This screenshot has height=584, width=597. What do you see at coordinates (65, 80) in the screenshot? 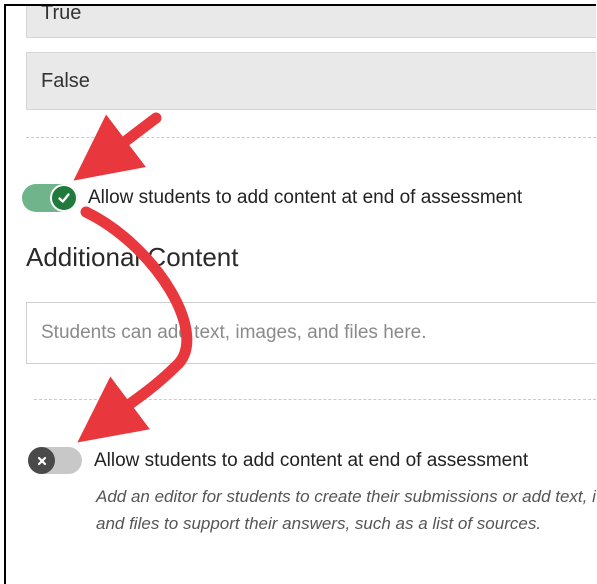
I see `answer-option-false-label: False` at bounding box center [65, 80].